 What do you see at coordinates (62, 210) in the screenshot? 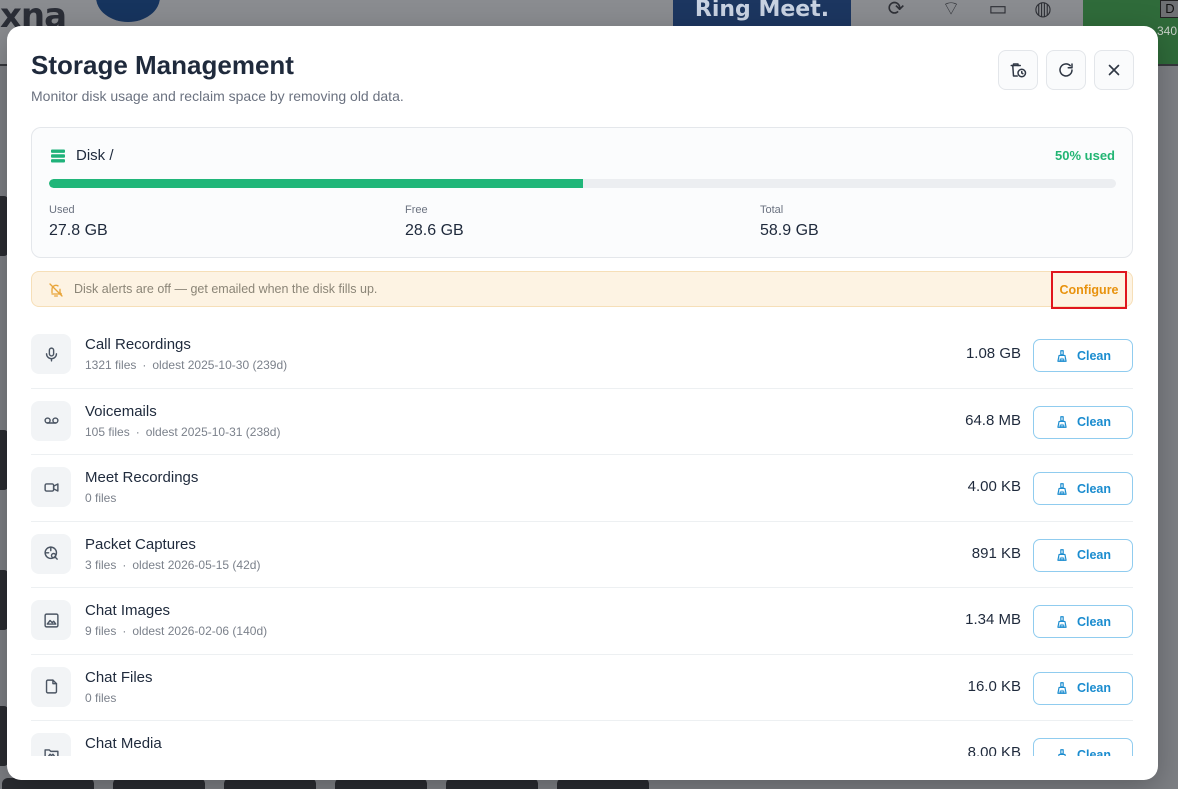
I see `stat-used-label: Used` at bounding box center [62, 210].